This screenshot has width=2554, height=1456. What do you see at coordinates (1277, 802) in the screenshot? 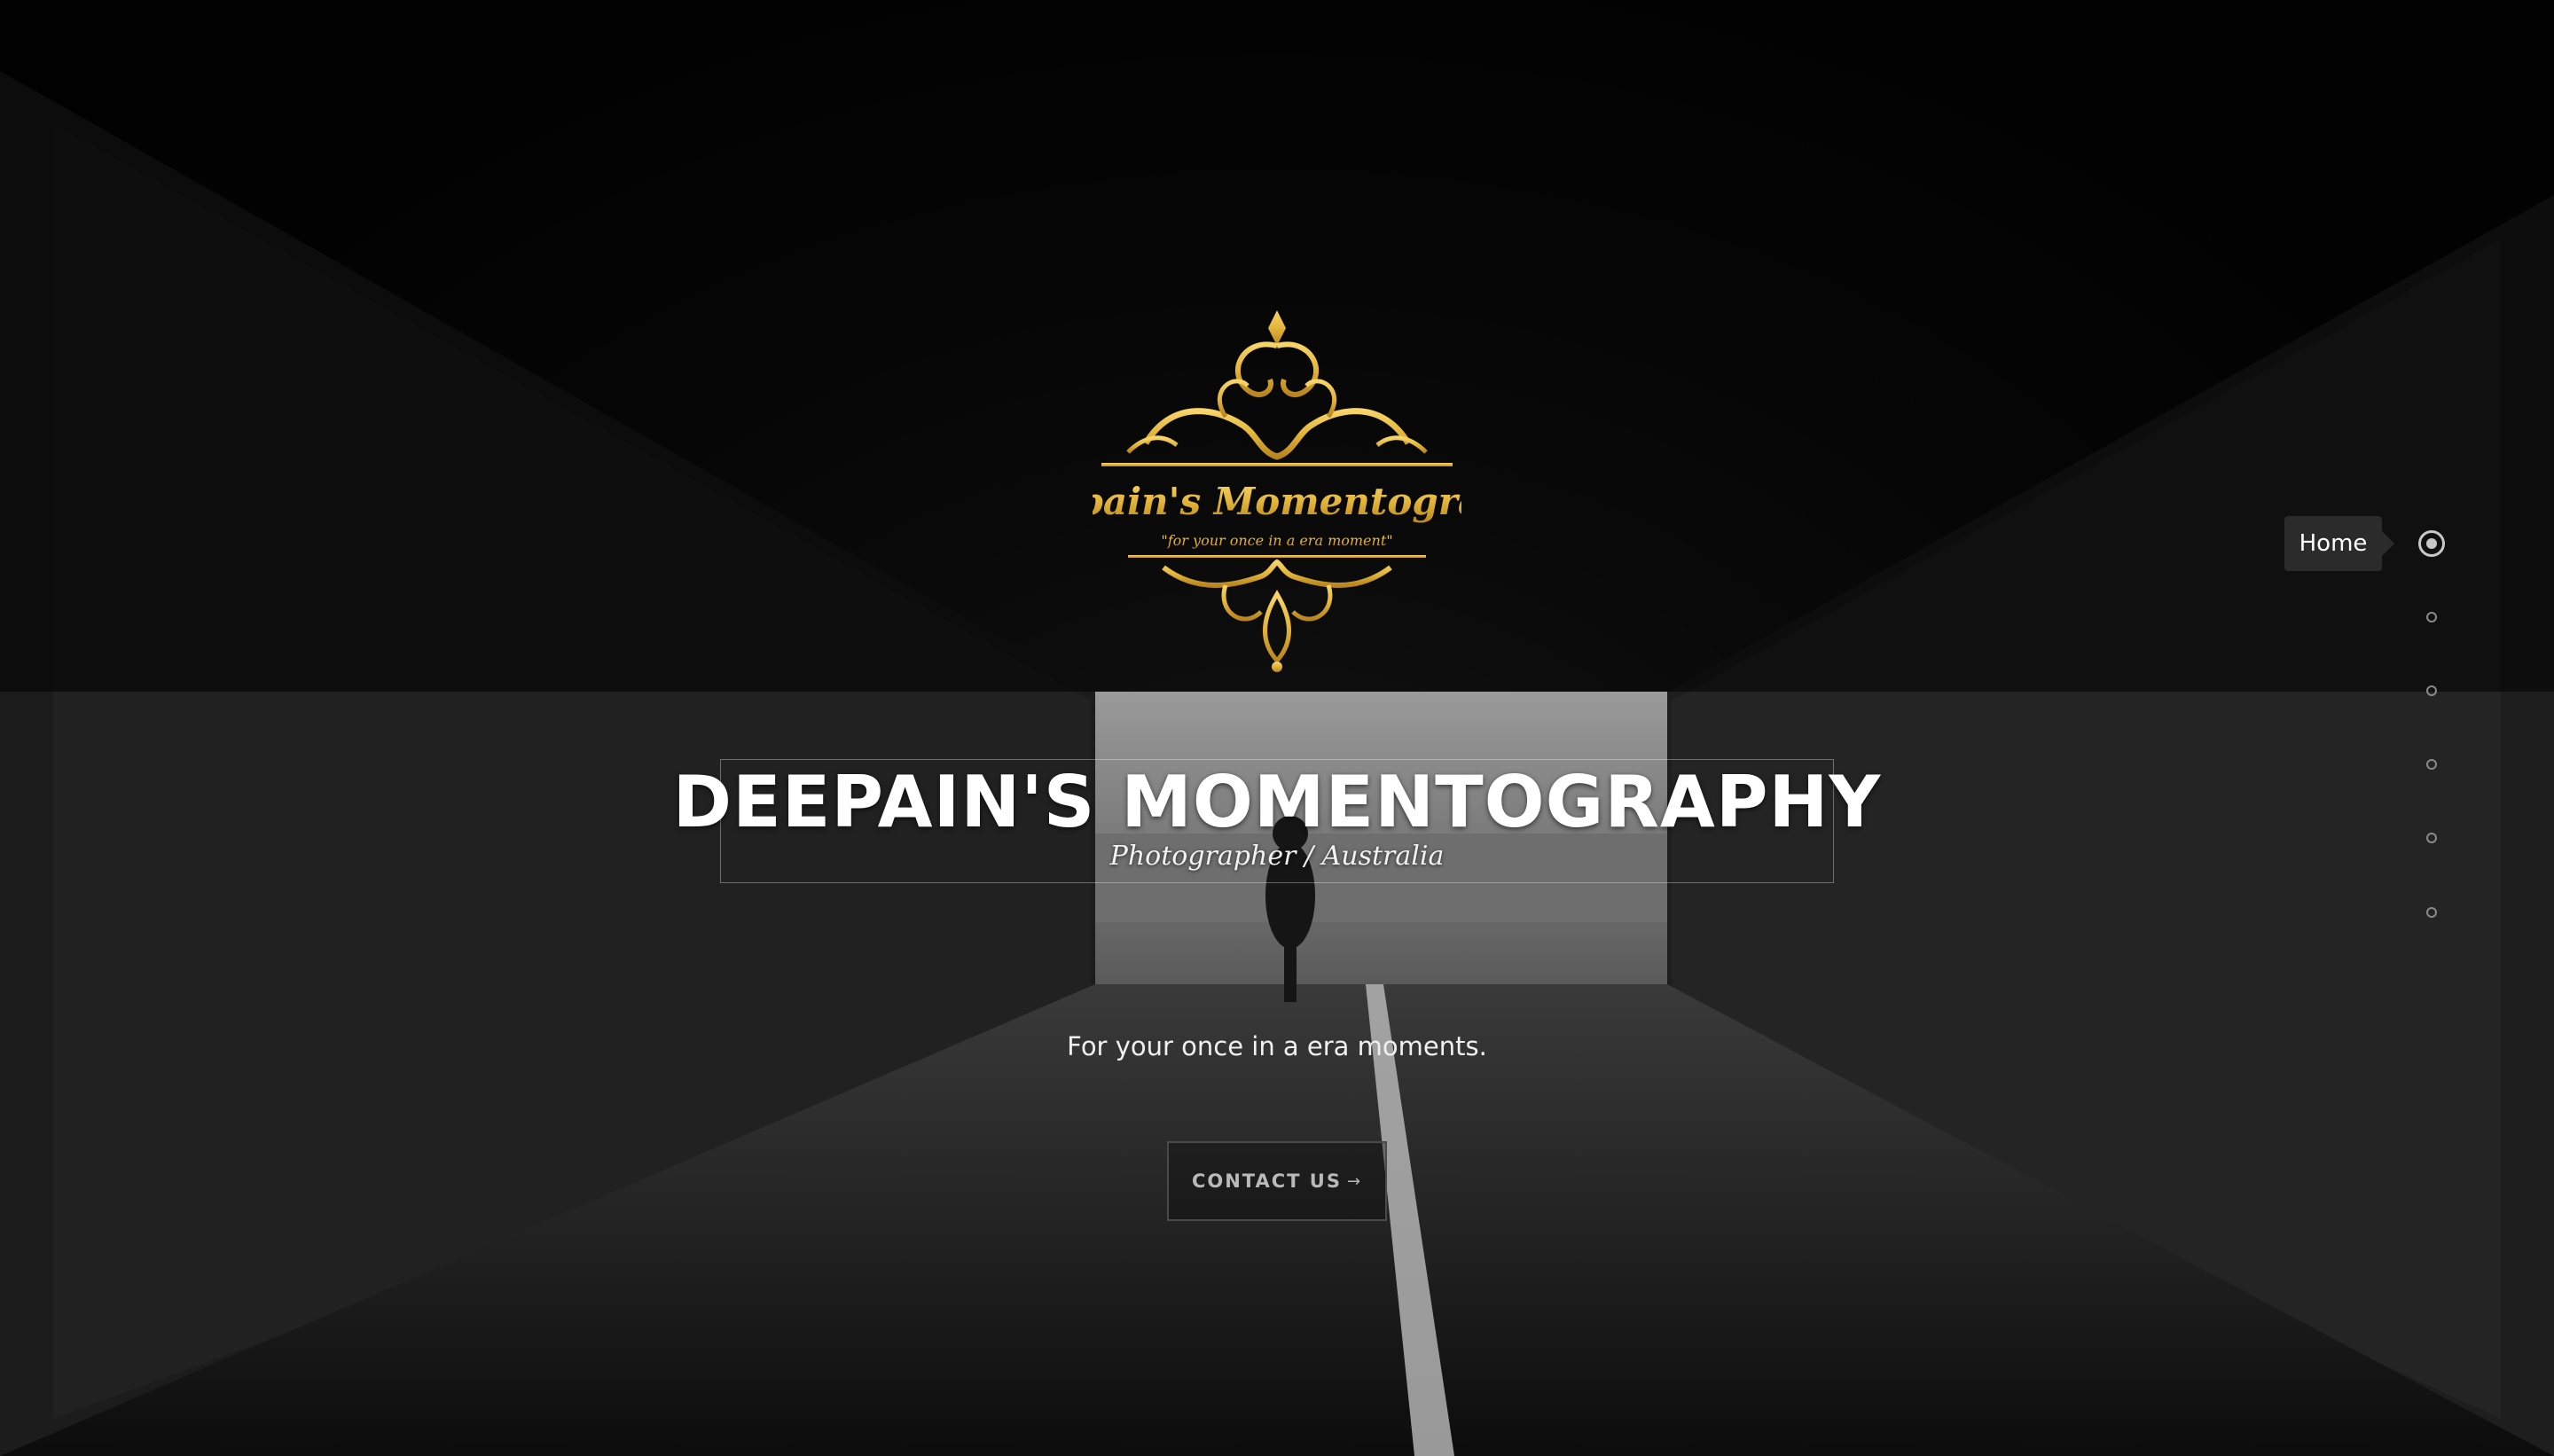
I see `site-title: DEEPAIN'S MOMENTOGRAPHY` at bounding box center [1277, 802].